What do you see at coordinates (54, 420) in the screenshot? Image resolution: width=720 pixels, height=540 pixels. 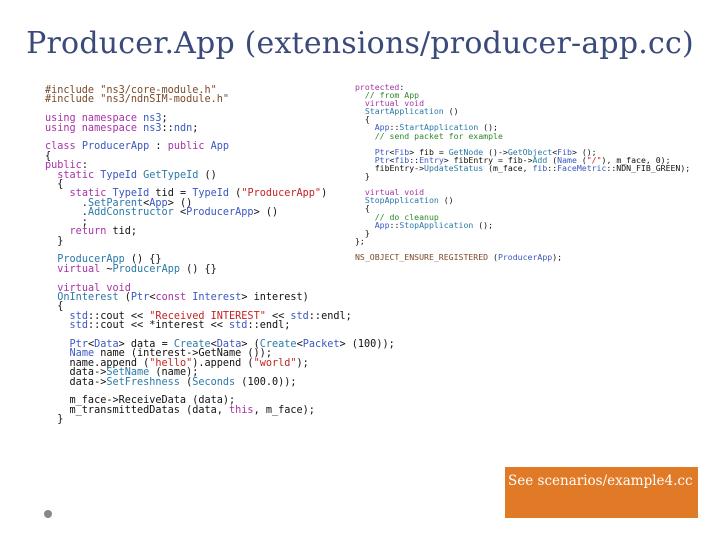 I see `code-token: }` at bounding box center [54, 420].